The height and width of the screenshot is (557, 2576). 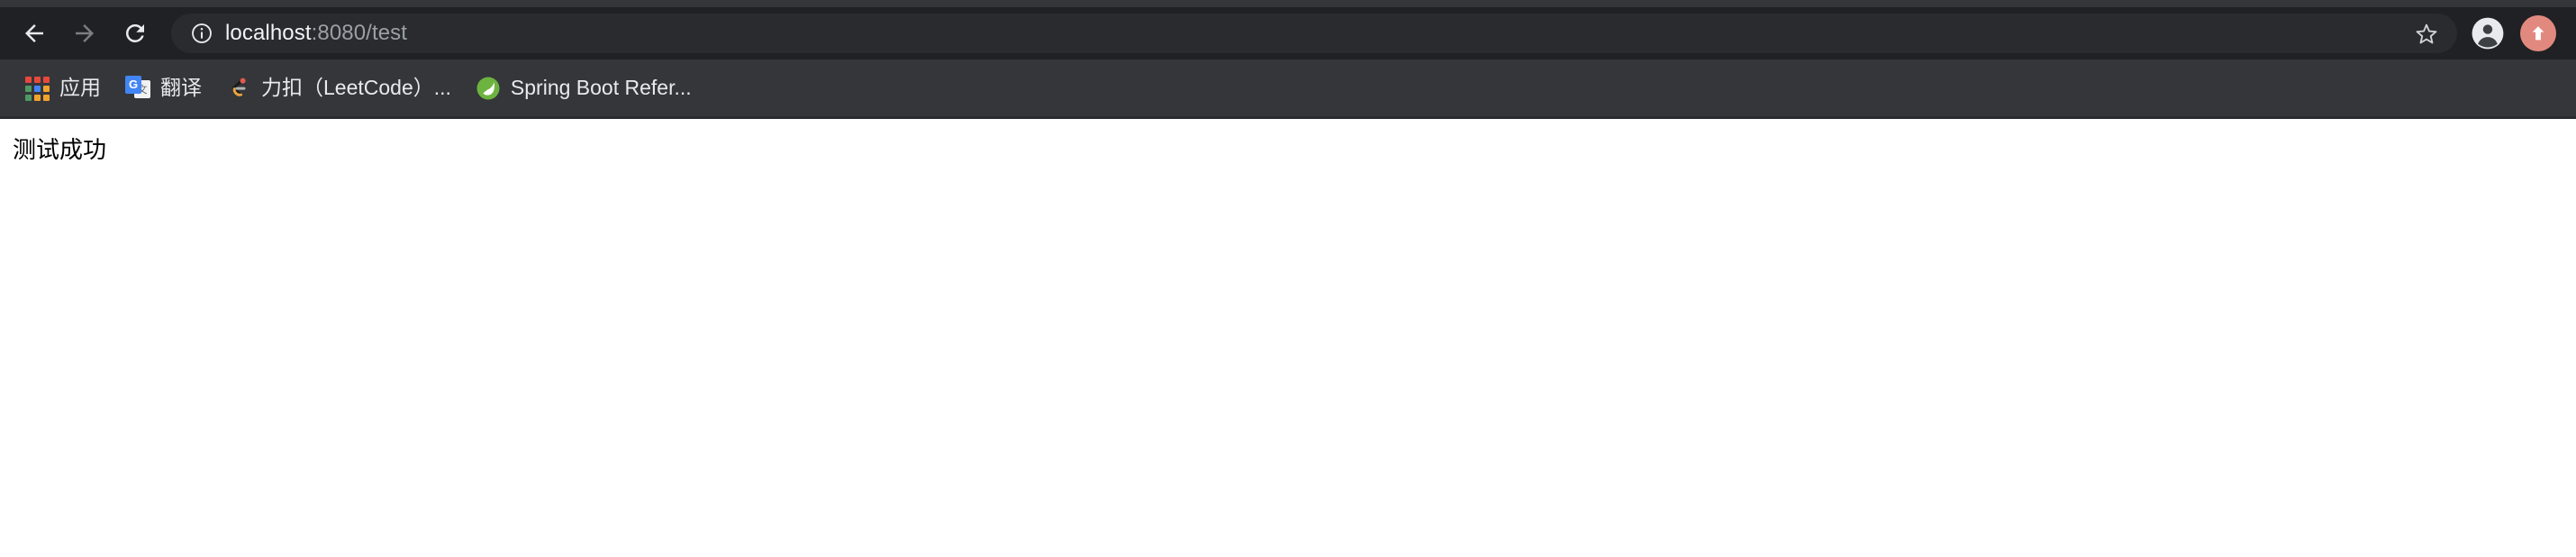 I want to click on spring-boot-icon, so click(x=488, y=88).